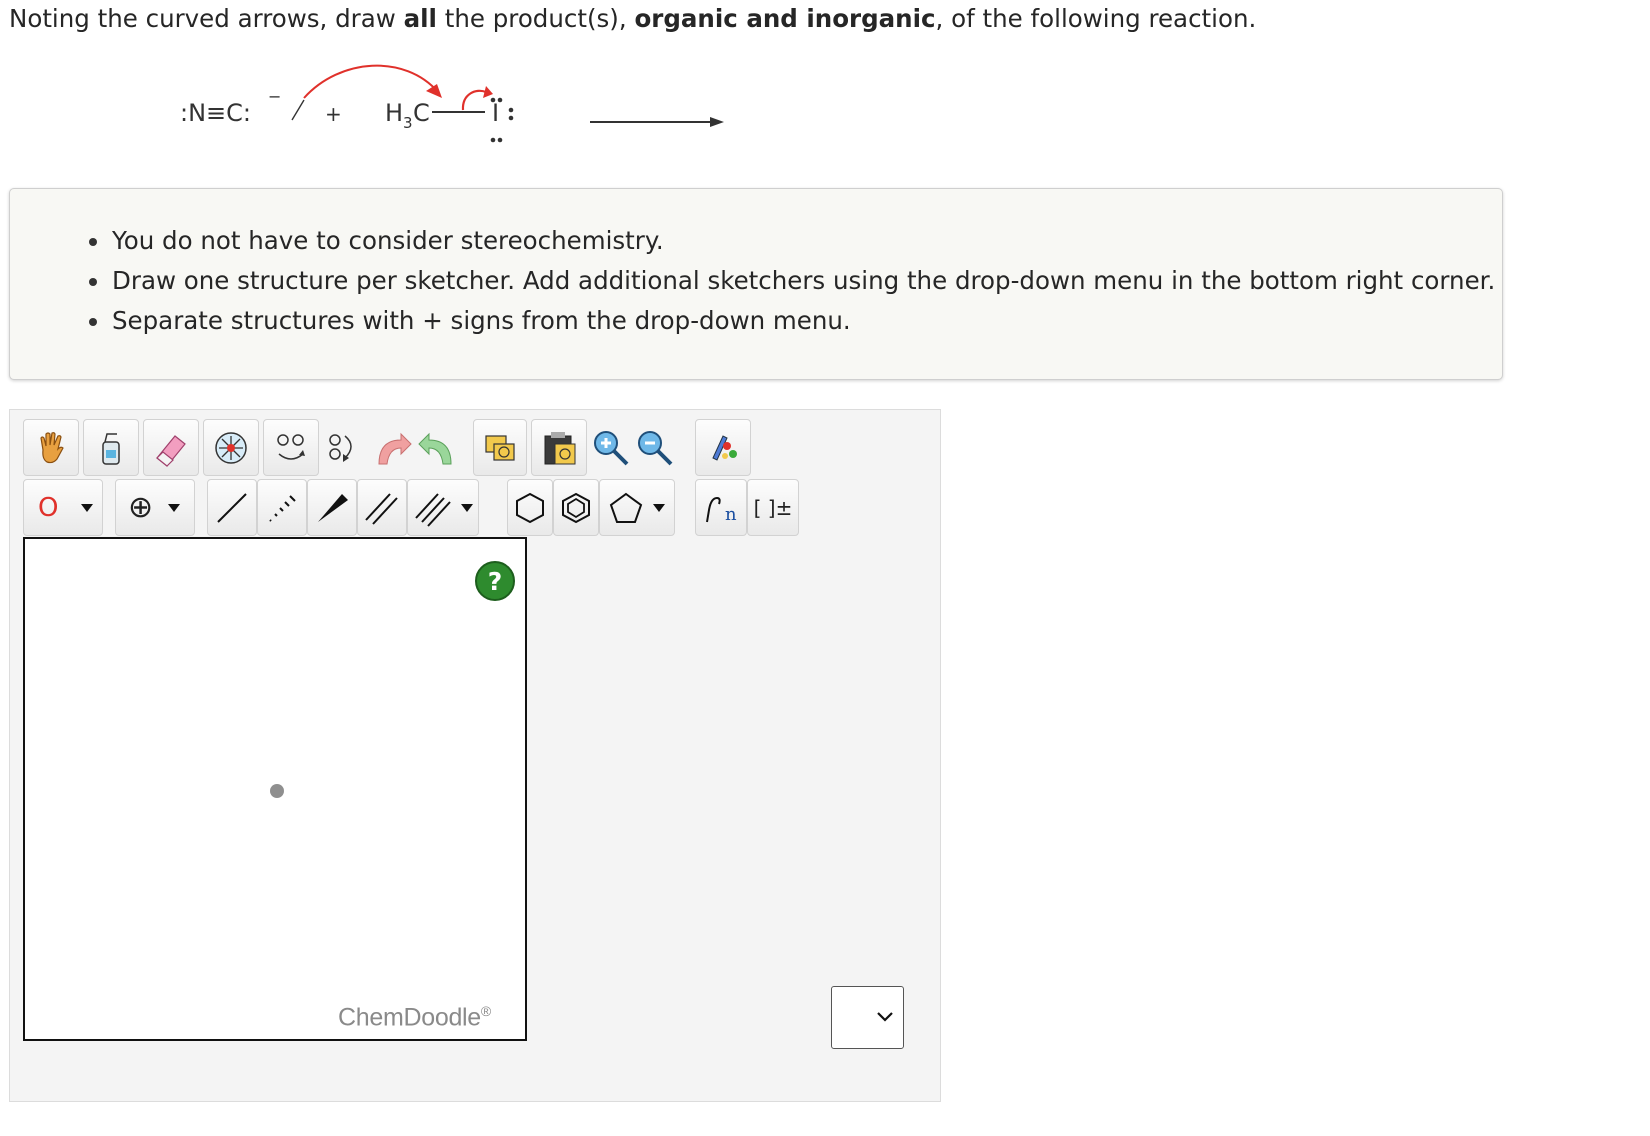  I want to click on center-tool, so click(231, 447).